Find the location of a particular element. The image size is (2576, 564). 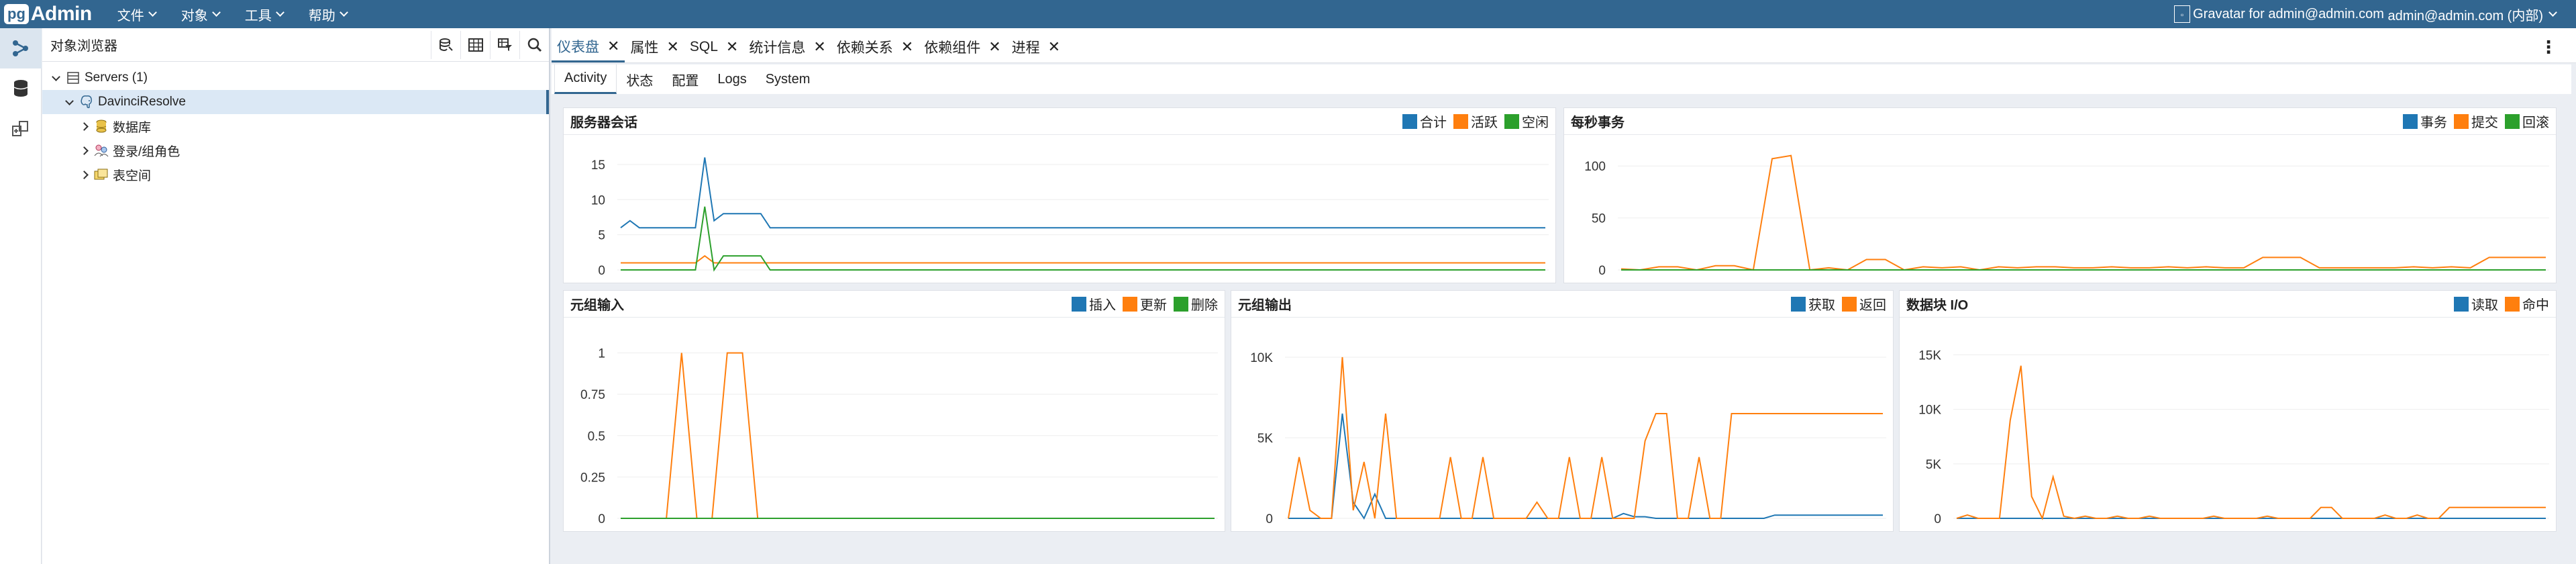

tree-node-server: DavinciResolve is located at coordinates (295, 102).